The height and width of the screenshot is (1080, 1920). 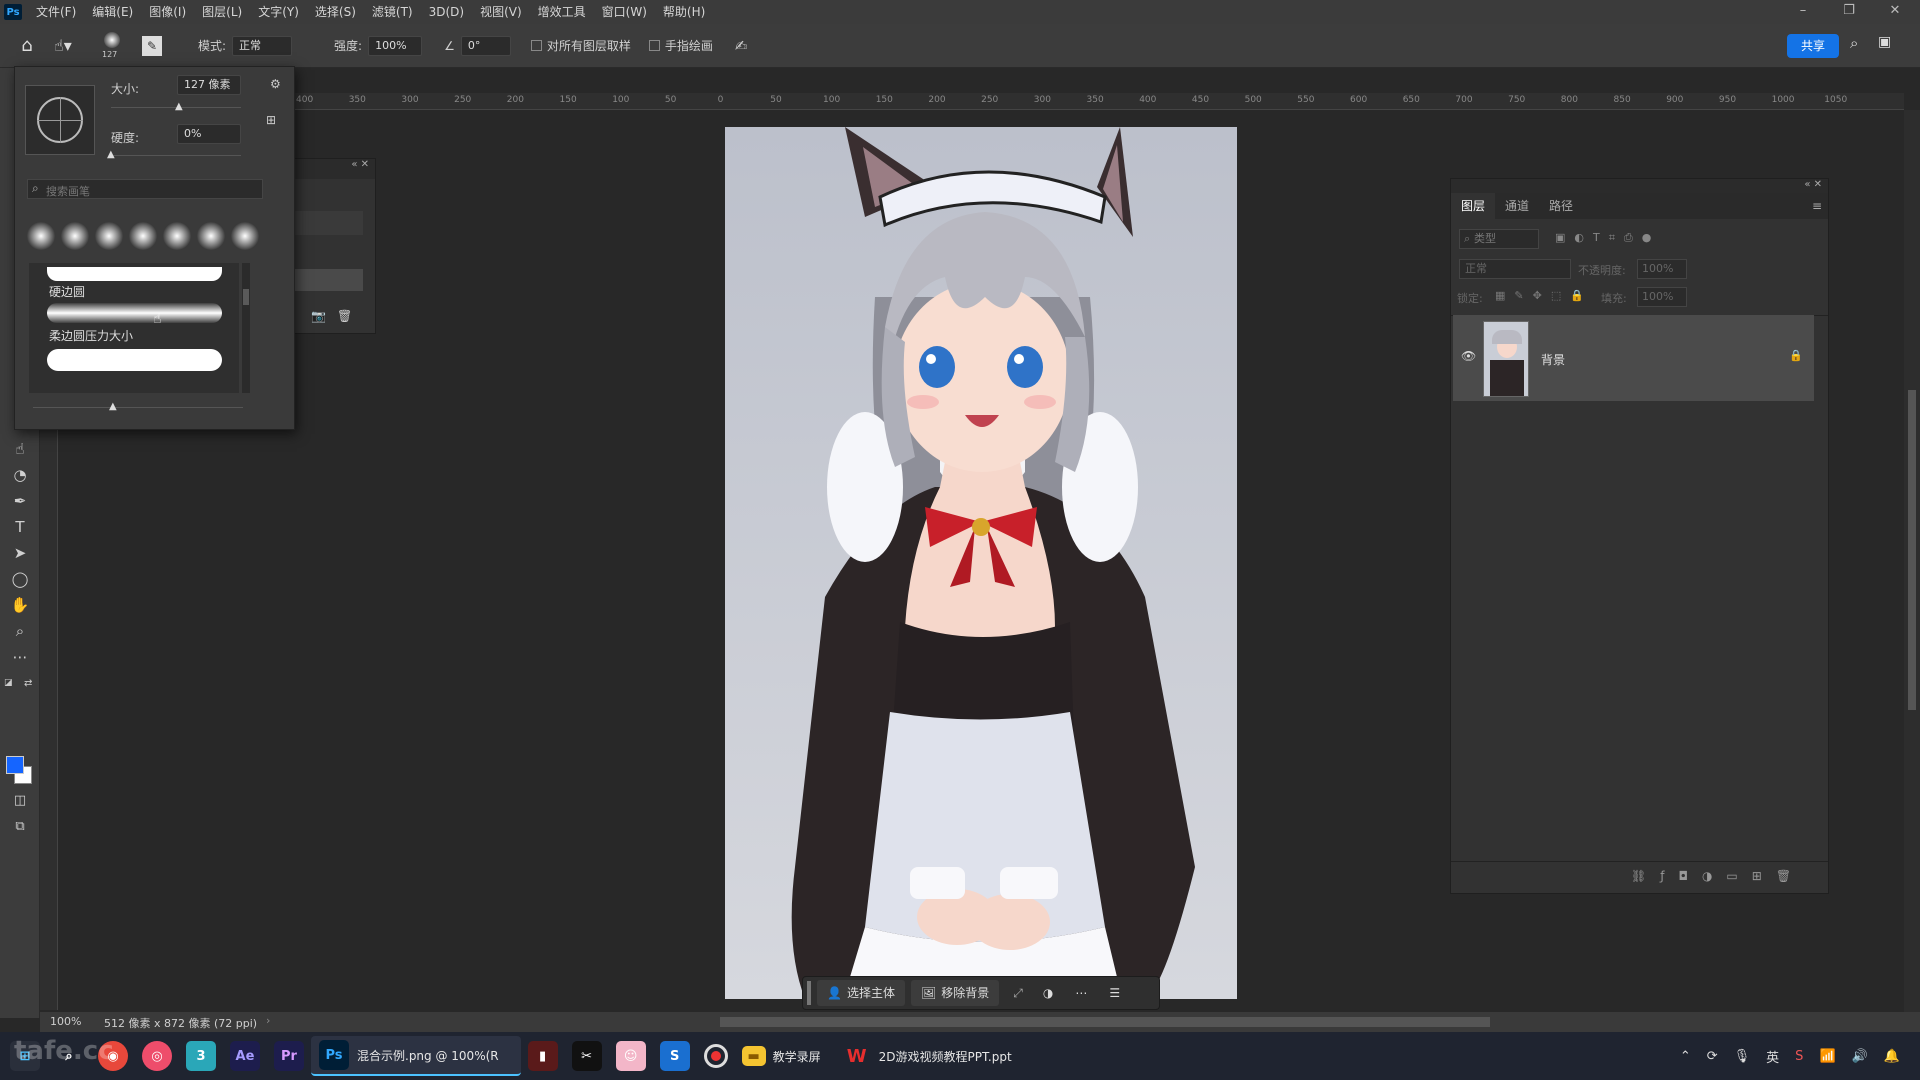 What do you see at coordinates (1827, 1056) in the screenshot?
I see `wifi-icon: 📶` at bounding box center [1827, 1056].